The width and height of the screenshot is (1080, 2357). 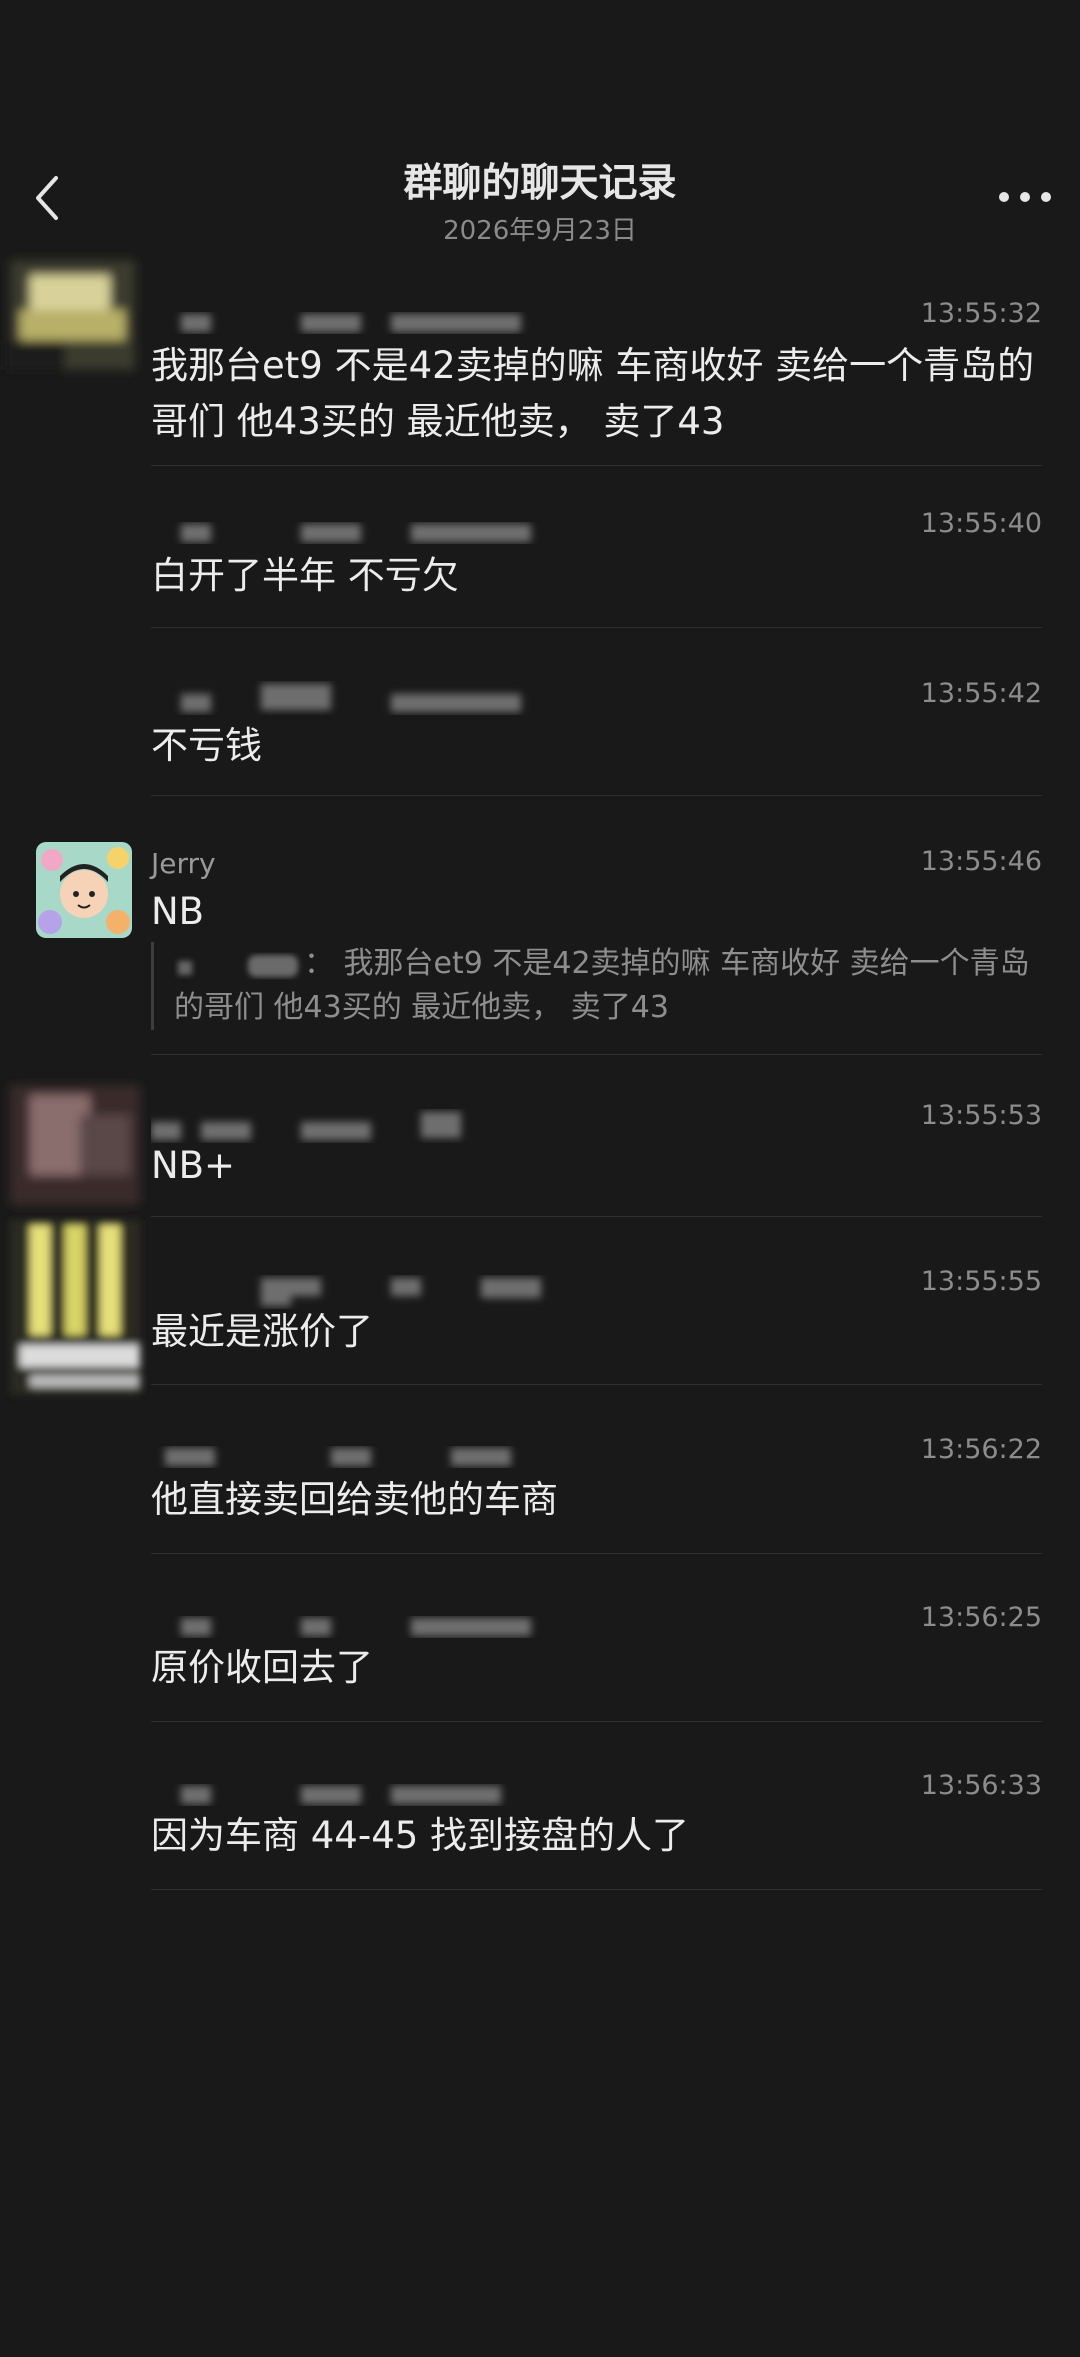 What do you see at coordinates (981, 1281) in the screenshot?
I see `message-time: 13:55:55` at bounding box center [981, 1281].